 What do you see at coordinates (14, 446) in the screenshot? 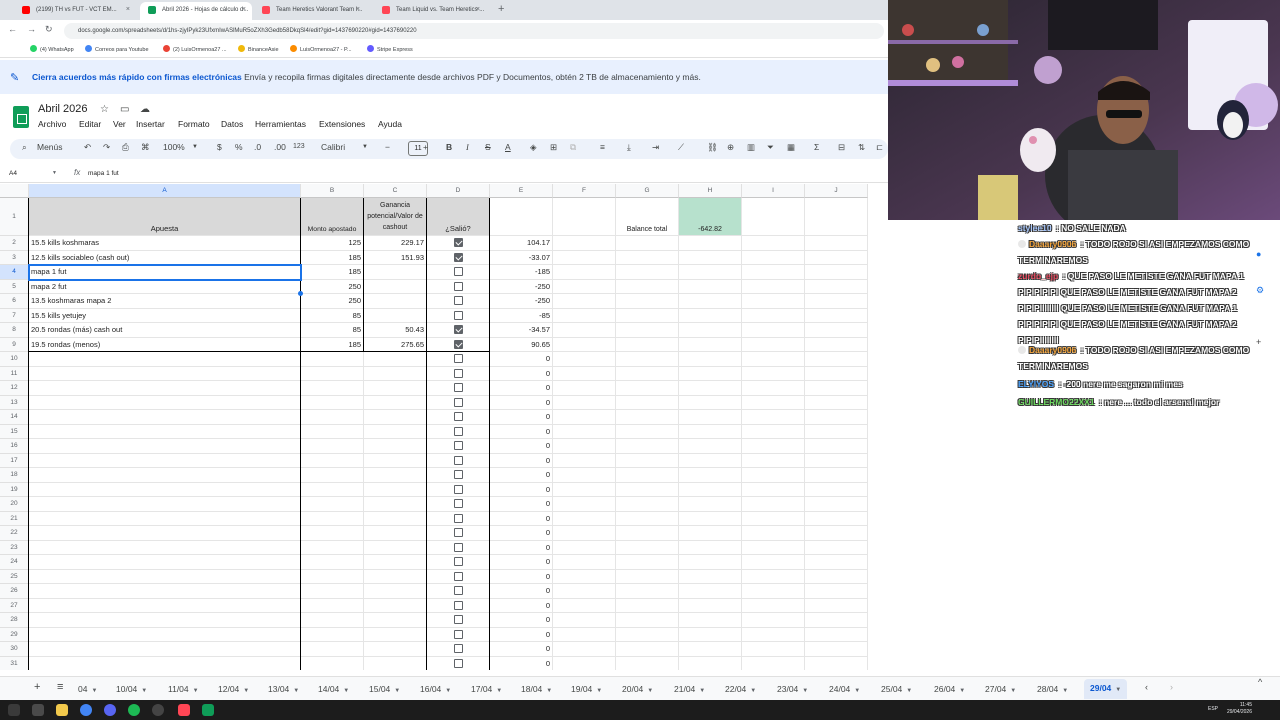
I see `row-header: 16` at bounding box center [14, 446].